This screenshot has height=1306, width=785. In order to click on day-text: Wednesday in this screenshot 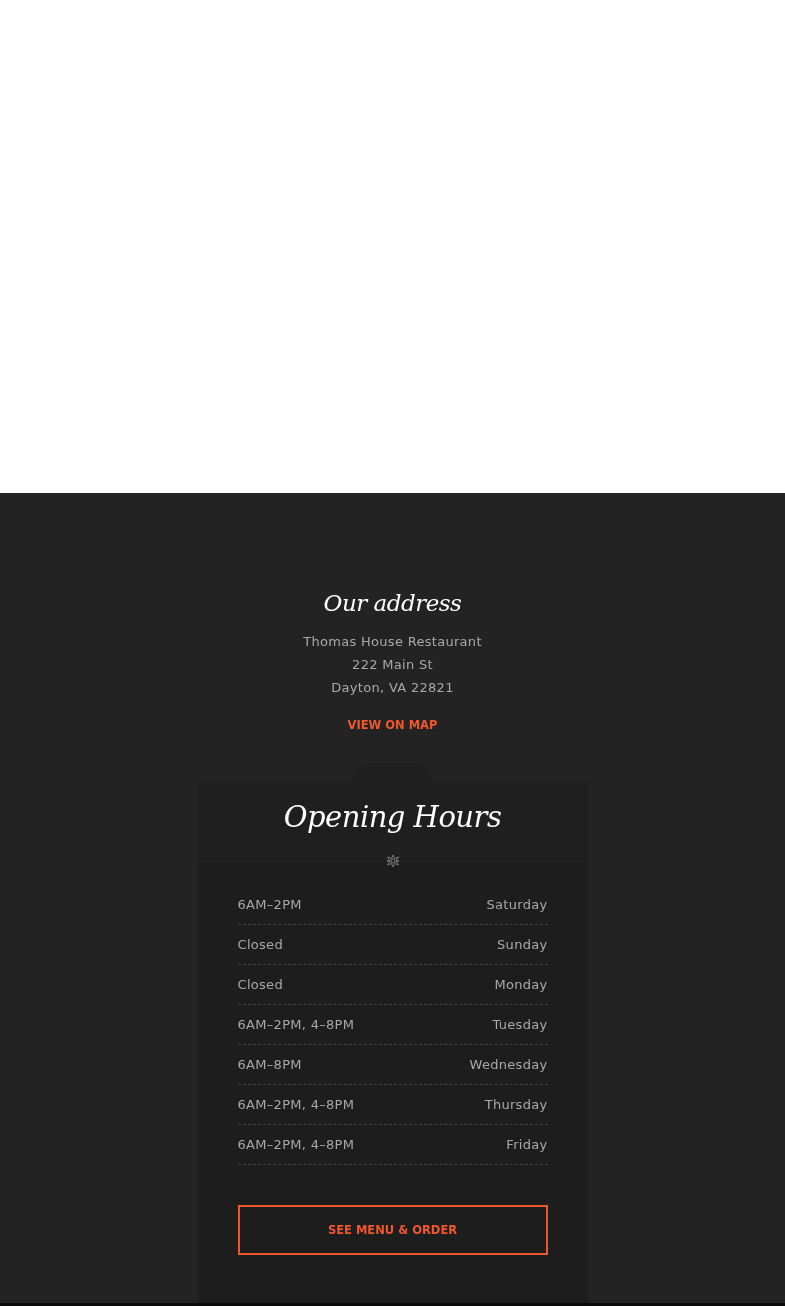, I will do `click(508, 1064)`.